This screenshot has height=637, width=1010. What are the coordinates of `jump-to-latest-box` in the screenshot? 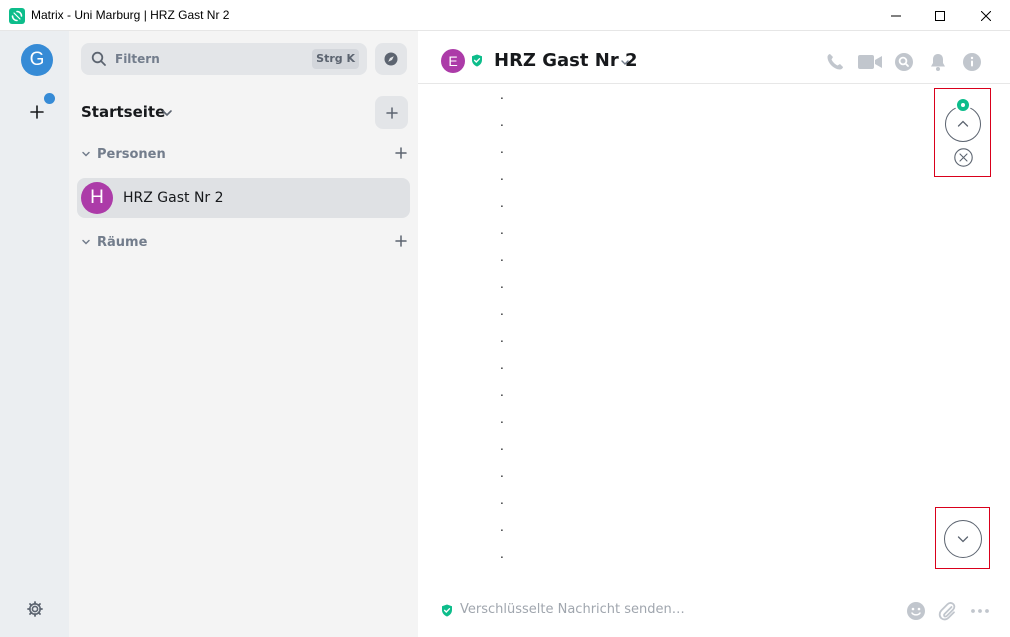 It's located at (962, 538).